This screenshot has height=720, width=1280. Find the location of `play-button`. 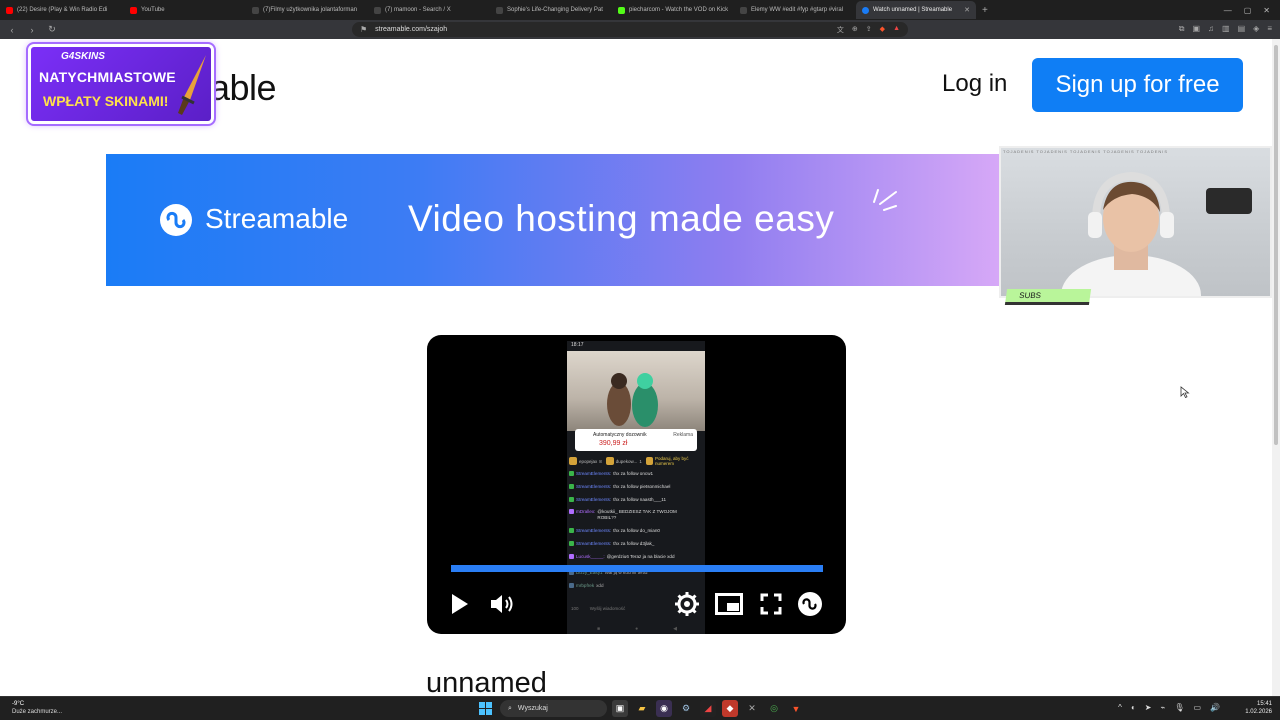

play-button is located at coordinates (460, 604).